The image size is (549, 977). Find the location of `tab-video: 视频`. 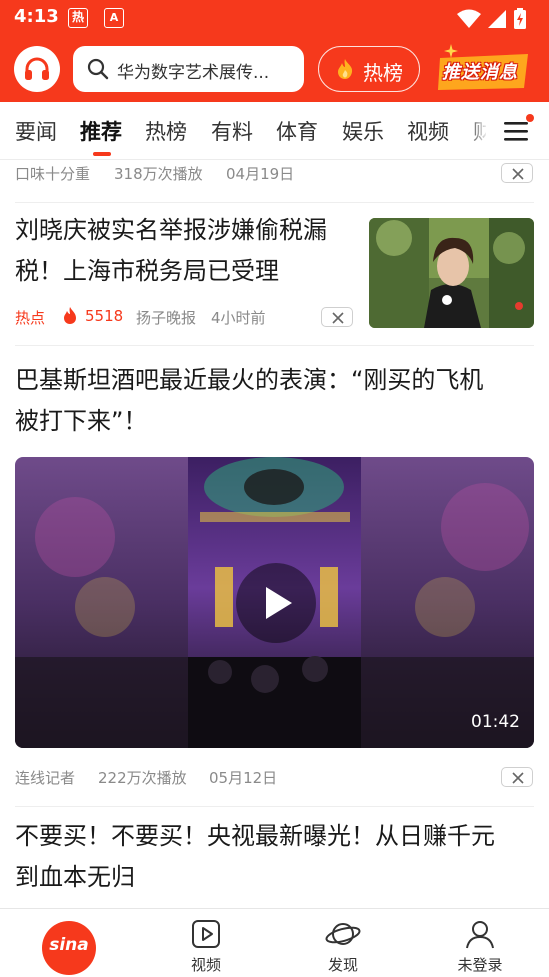

tab-video: 视频 is located at coordinates (428, 131).